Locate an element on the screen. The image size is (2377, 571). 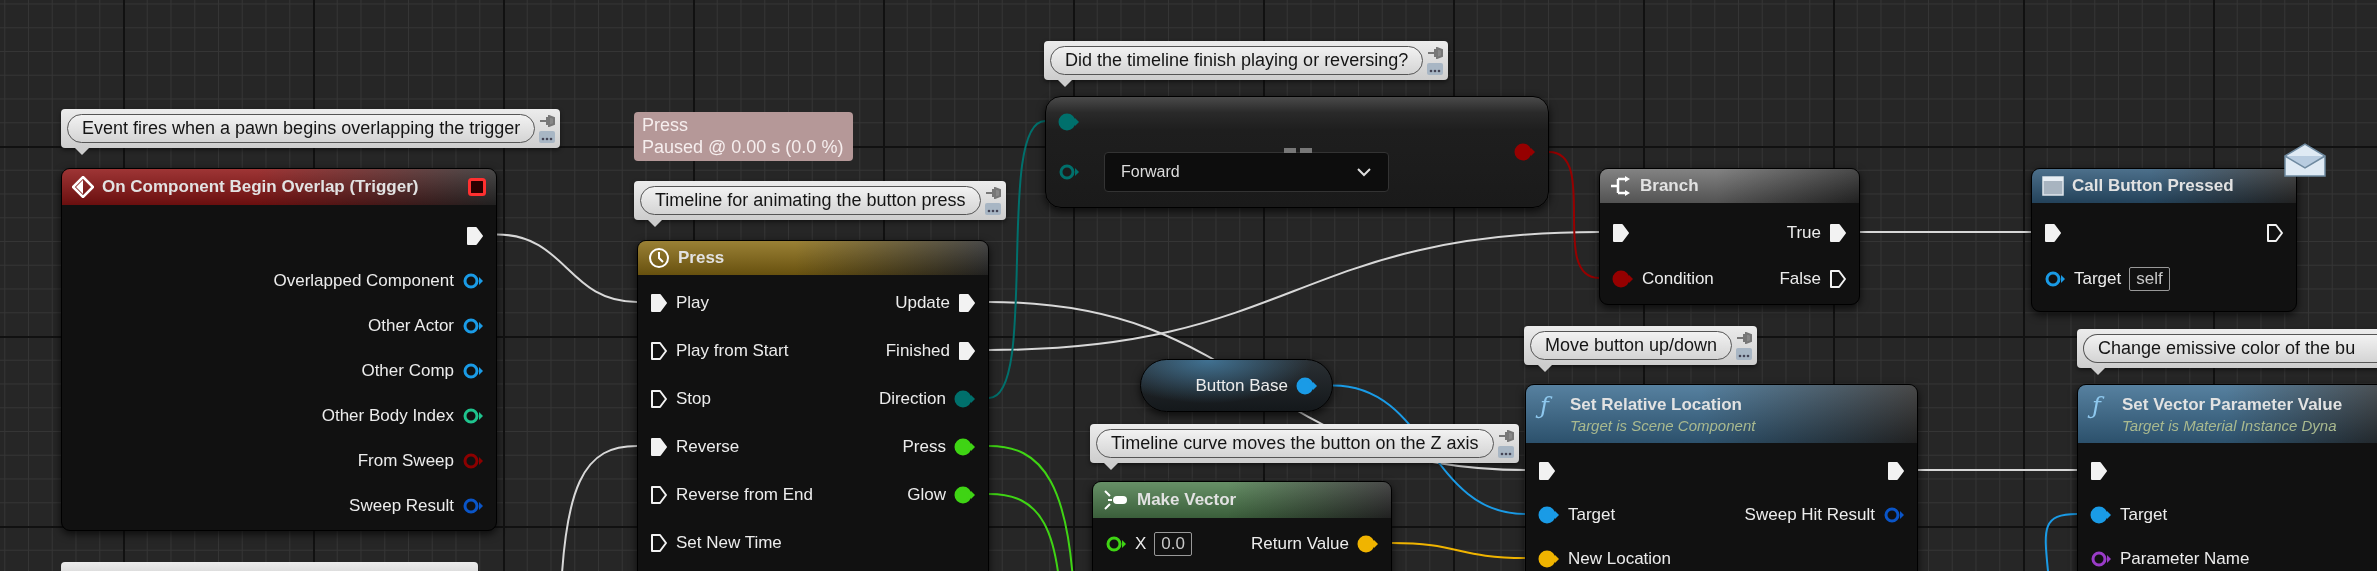
pin-label: Update is located at coordinates (922, 303).